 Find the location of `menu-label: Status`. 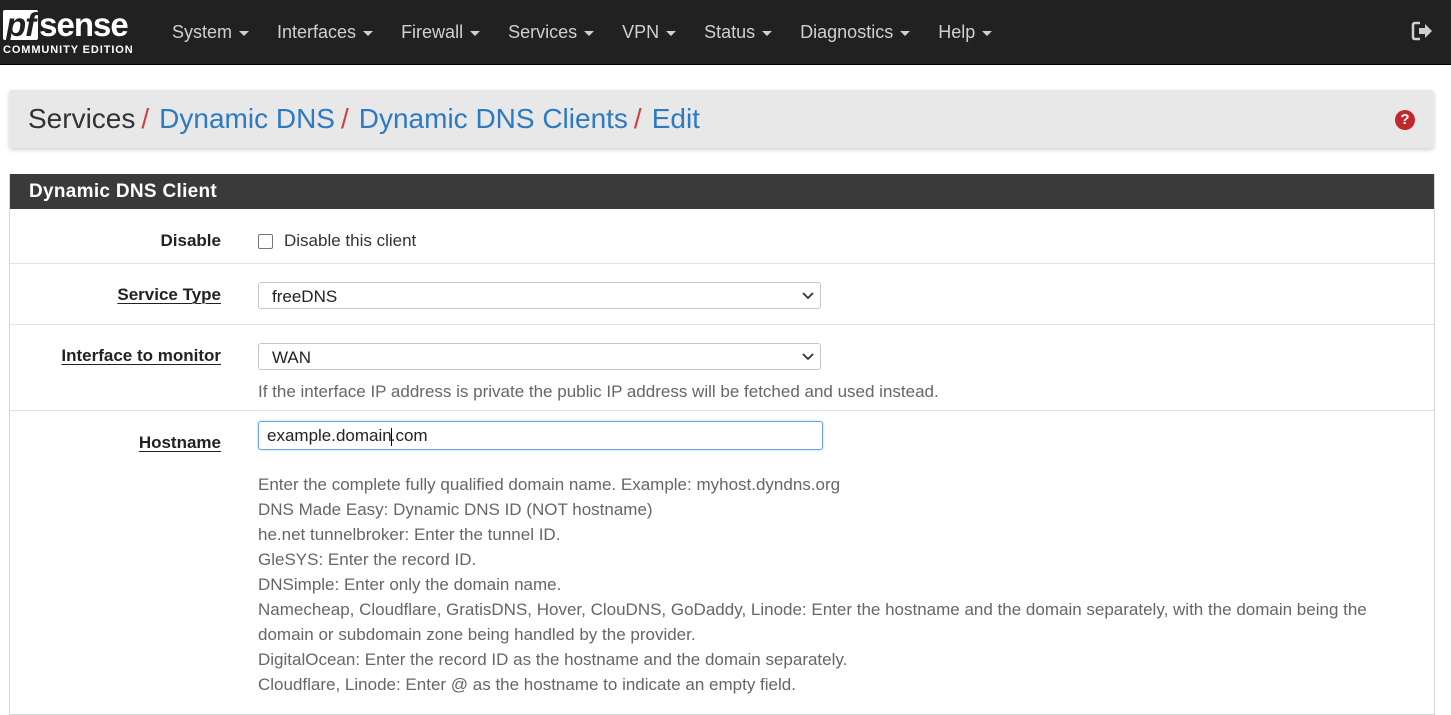

menu-label: Status is located at coordinates (730, 32).